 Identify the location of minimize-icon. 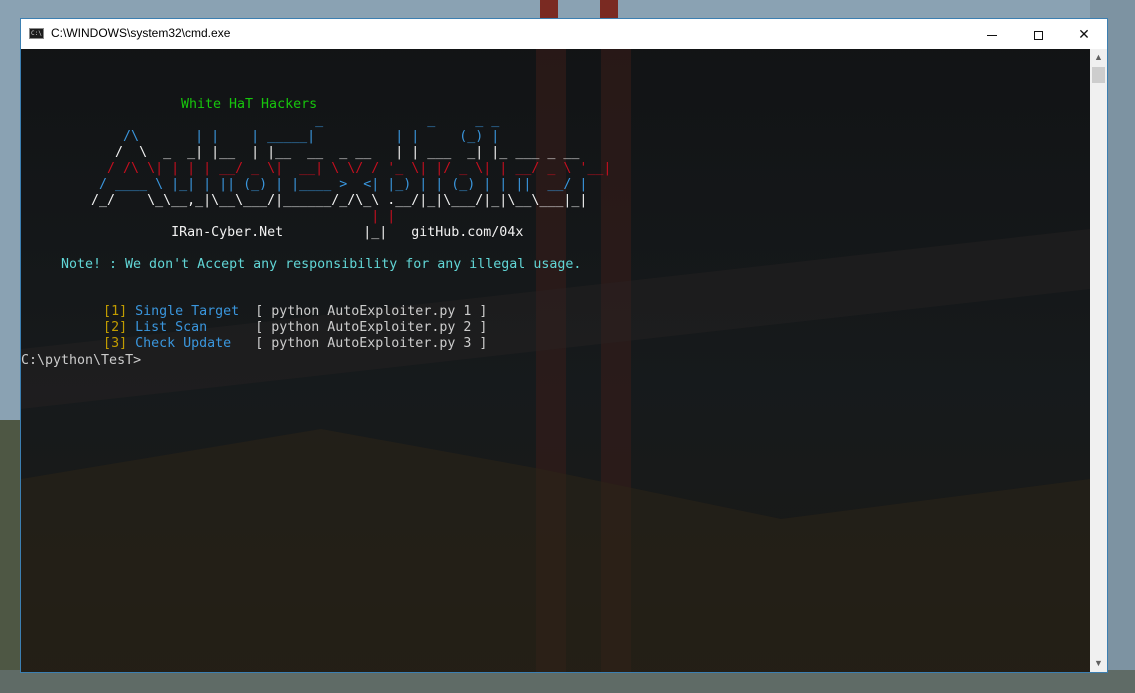
(992, 35).